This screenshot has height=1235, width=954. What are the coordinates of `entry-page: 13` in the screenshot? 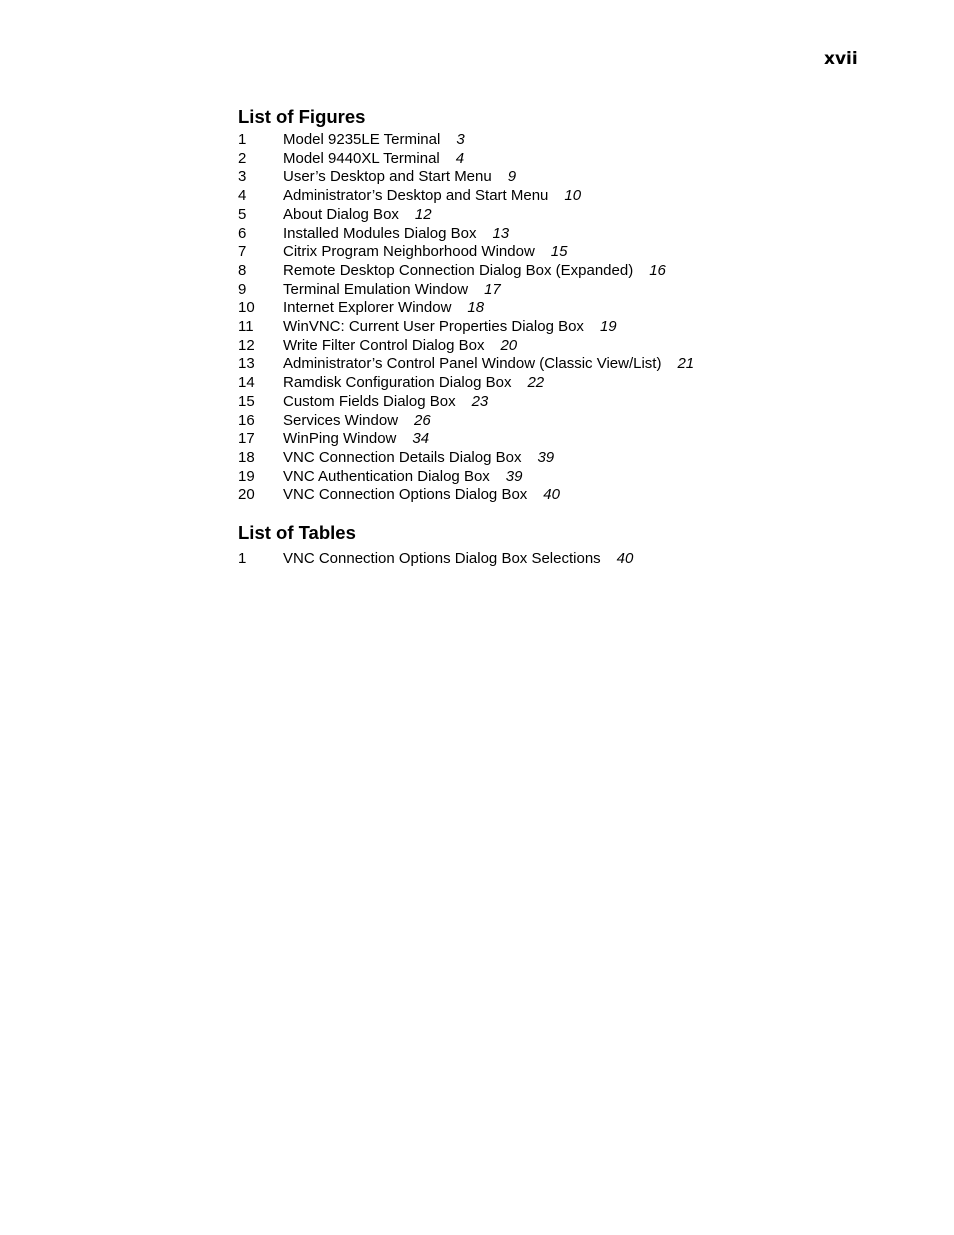 It's located at (501, 233).